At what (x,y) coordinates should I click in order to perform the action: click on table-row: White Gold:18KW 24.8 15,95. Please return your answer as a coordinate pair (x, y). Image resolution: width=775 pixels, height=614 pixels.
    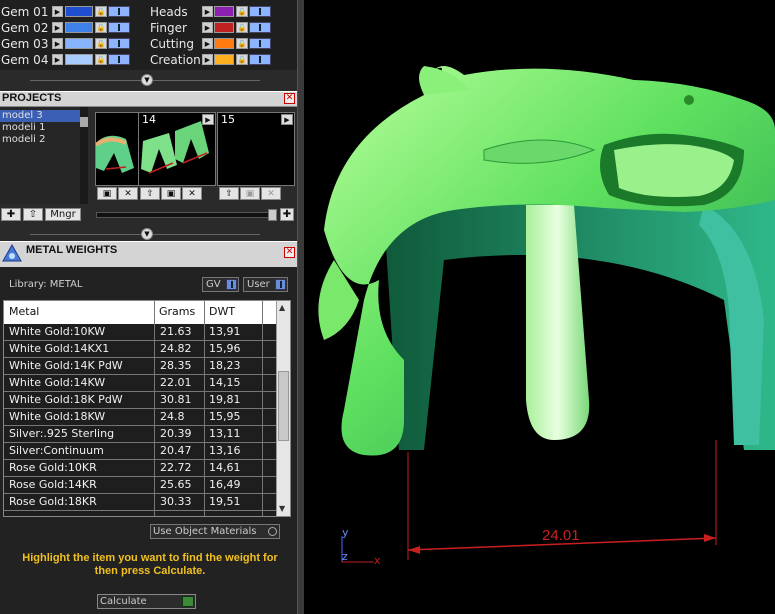
    Looking at the image, I should click on (140, 417).